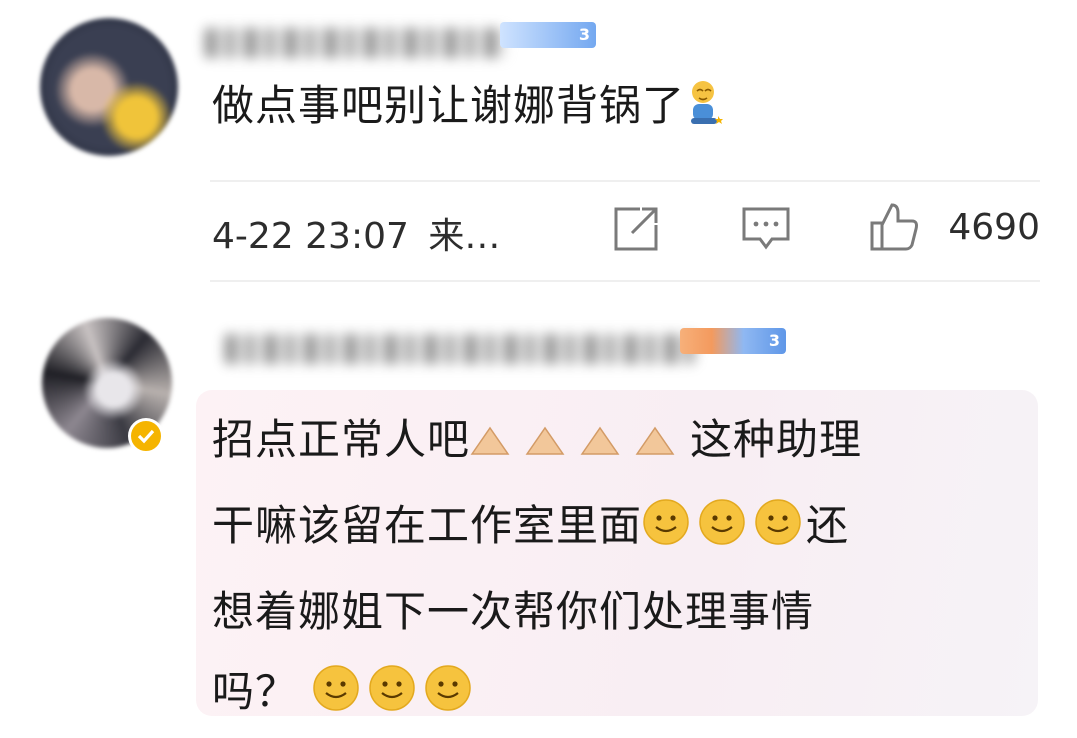 The height and width of the screenshot is (738, 1077). What do you see at coordinates (994, 227) in the screenshot?
I see `like-count: 4690` at bounding box center [994, 227].